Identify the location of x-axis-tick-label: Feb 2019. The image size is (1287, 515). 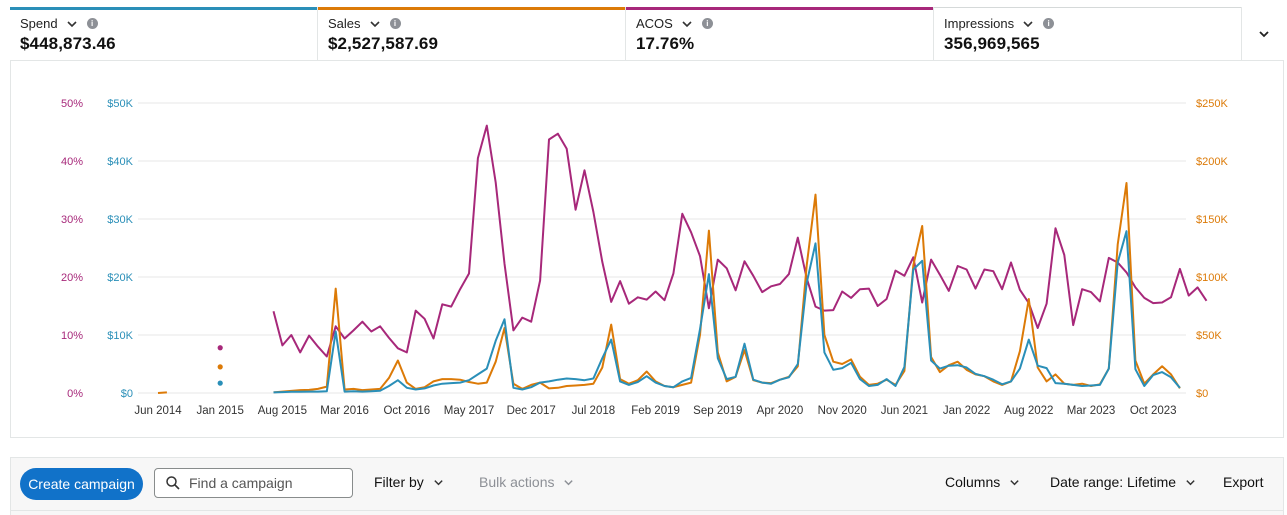
(655, 411).